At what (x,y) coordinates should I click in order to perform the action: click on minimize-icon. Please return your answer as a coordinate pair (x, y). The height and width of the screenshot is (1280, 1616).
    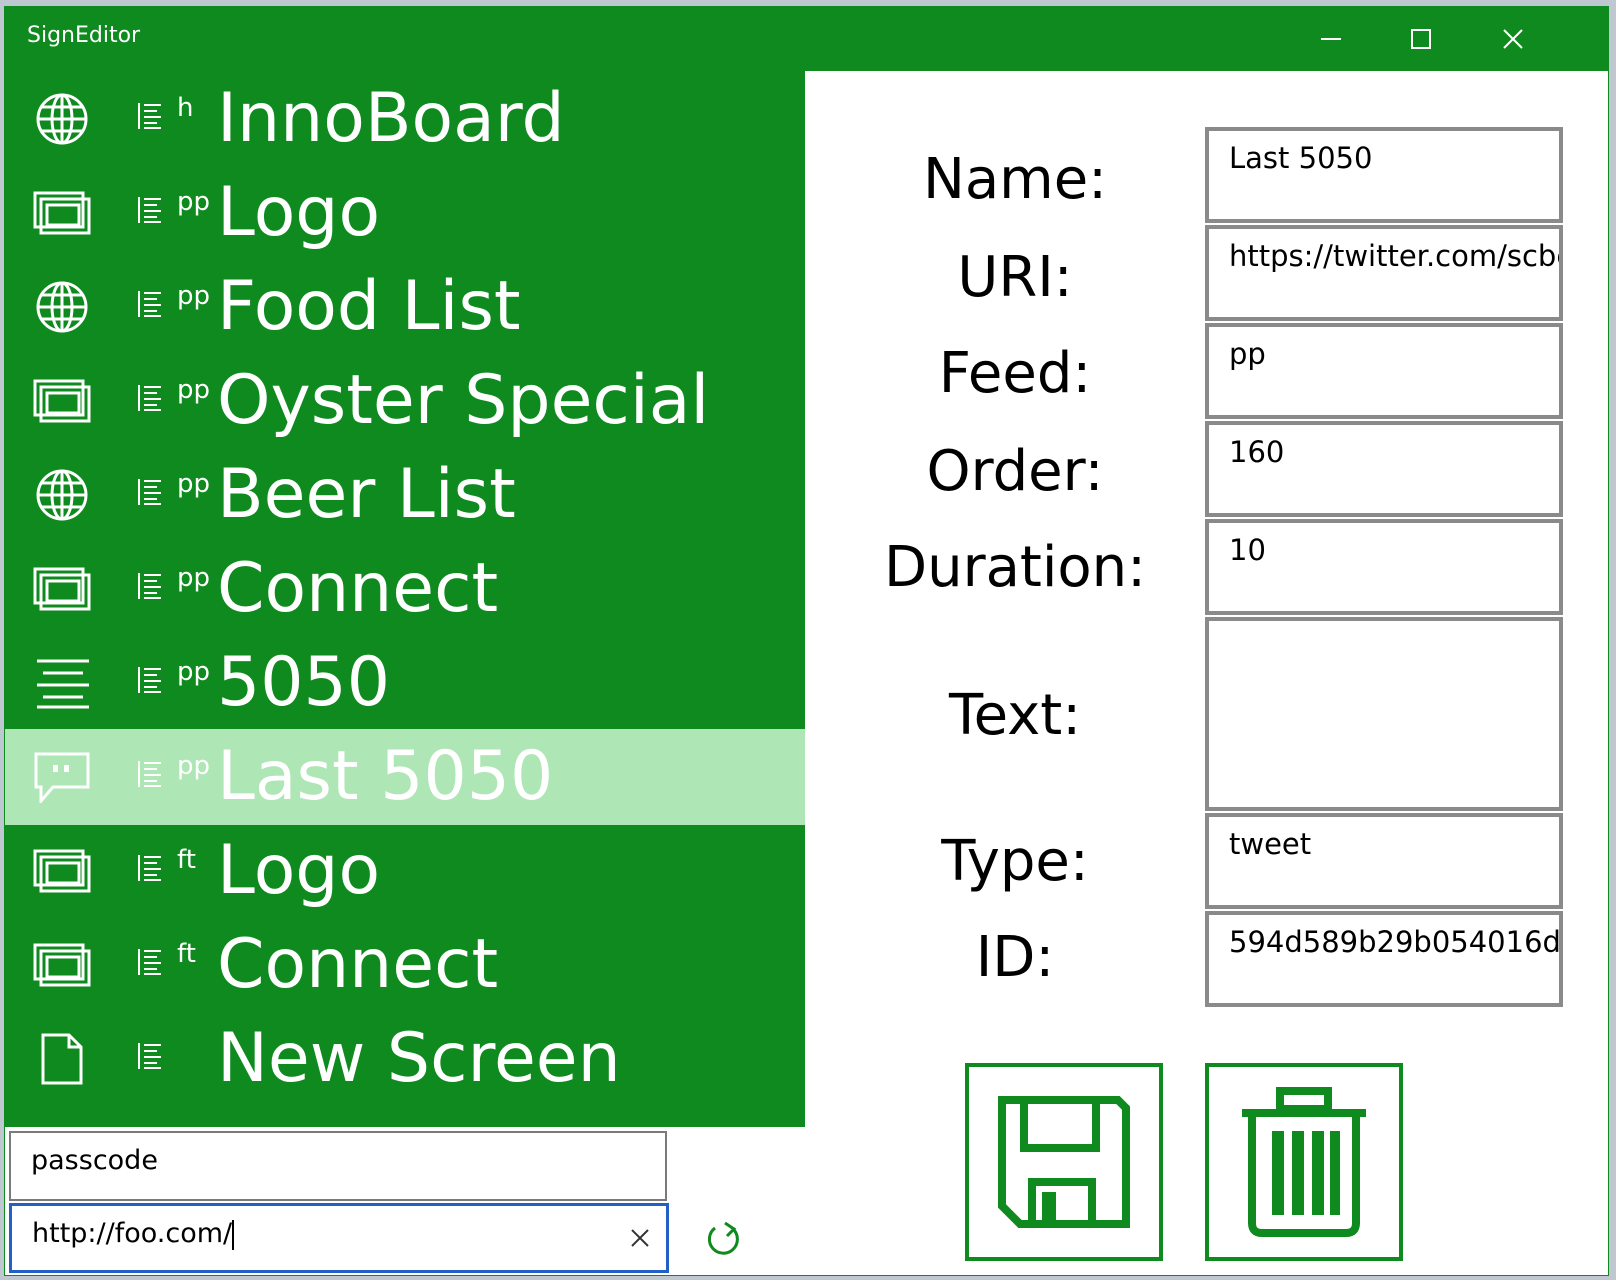
    Looking at the image, I should click on (1331, 39).